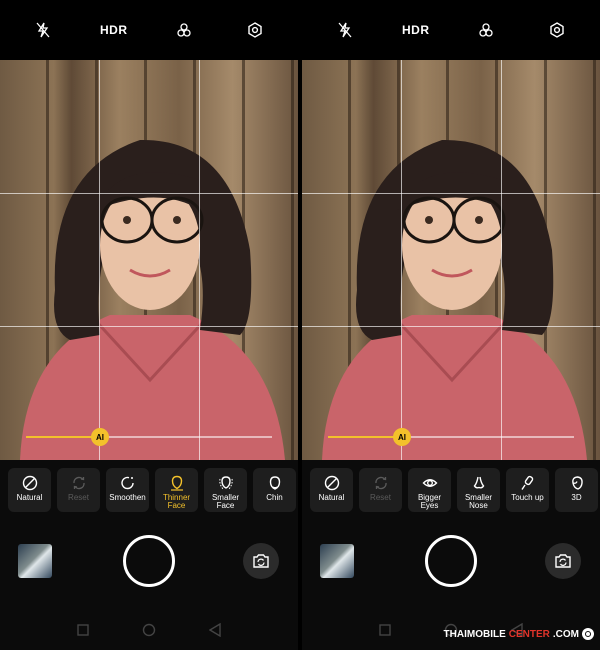 The image size is (600, 650). What do you see at coordinates (588, 634) in the screenshot?
I see `watermark-logo-icon` at bounding box center [588, 634].